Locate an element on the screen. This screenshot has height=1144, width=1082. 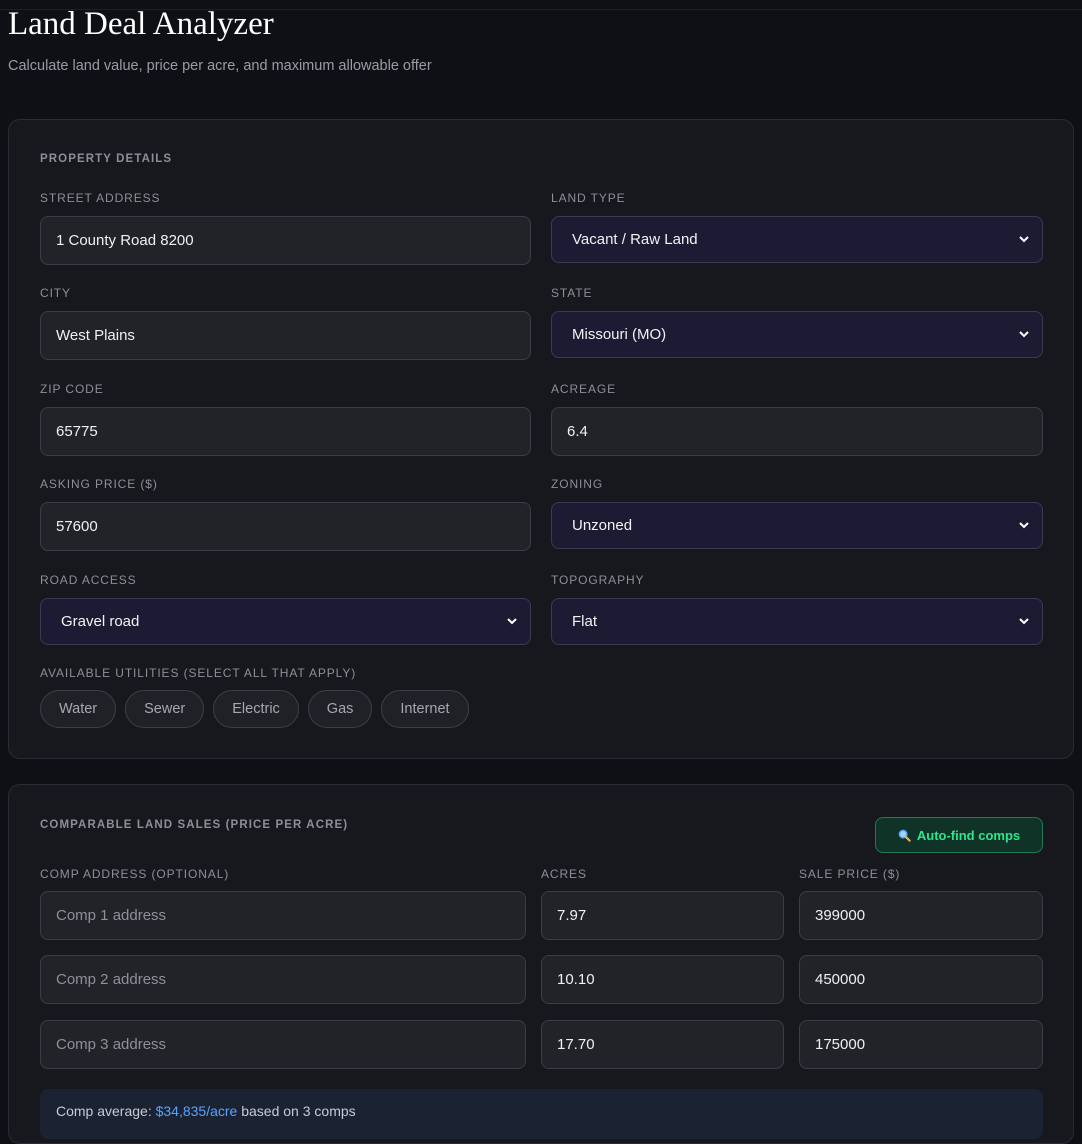
property-section-title: PROPERTY DETAILS is located at coordinates (106, 159).